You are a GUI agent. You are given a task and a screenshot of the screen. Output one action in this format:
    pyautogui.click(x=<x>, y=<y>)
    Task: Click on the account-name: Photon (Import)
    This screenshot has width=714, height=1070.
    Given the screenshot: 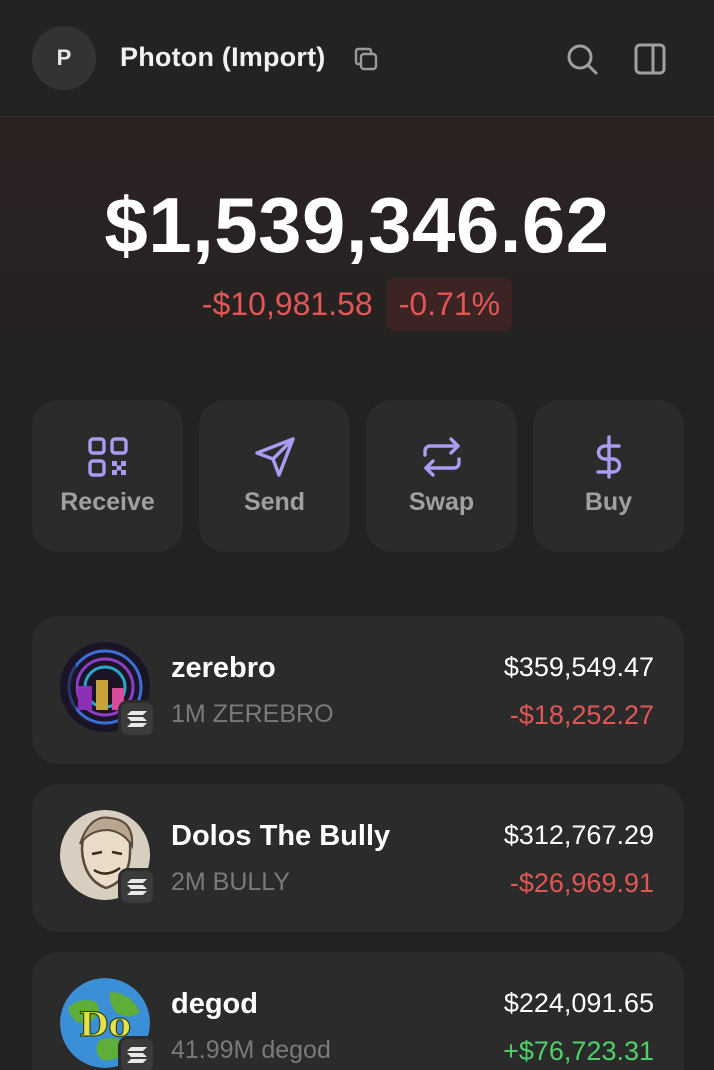 What is the action you would take?
    pyautogui.click(x=222, y=57)
    